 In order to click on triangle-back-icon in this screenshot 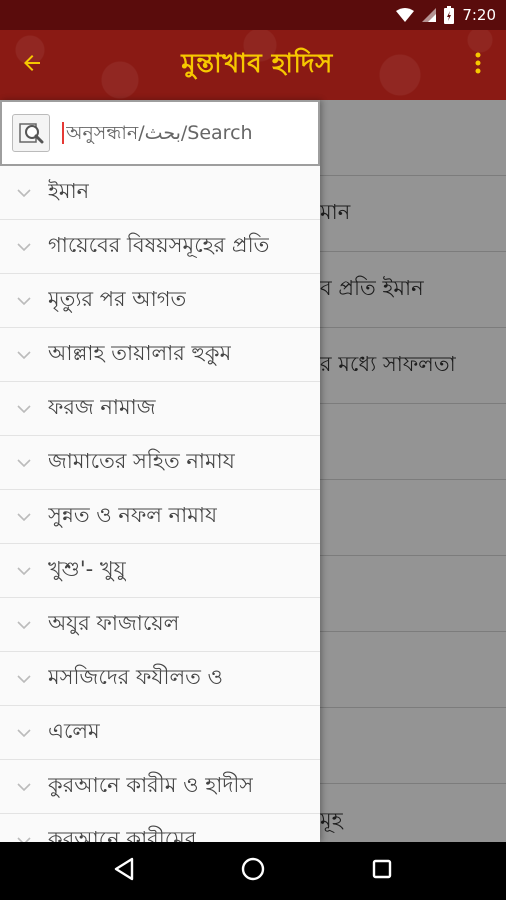, I will do `click(124, 871)`.